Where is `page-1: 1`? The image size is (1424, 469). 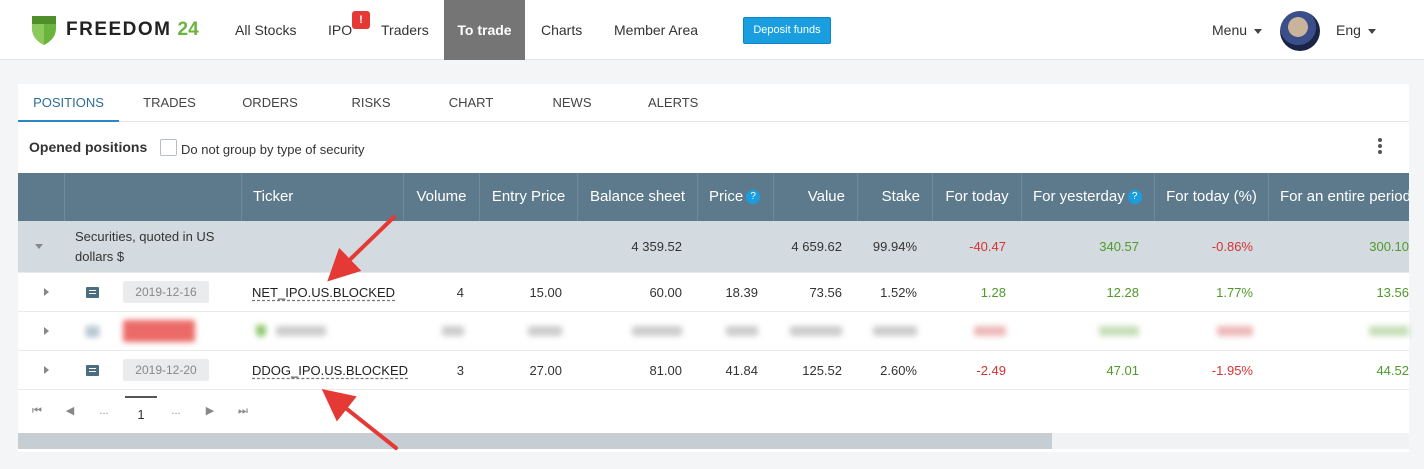 page-1: 1 is located at coordinates (141, 414).